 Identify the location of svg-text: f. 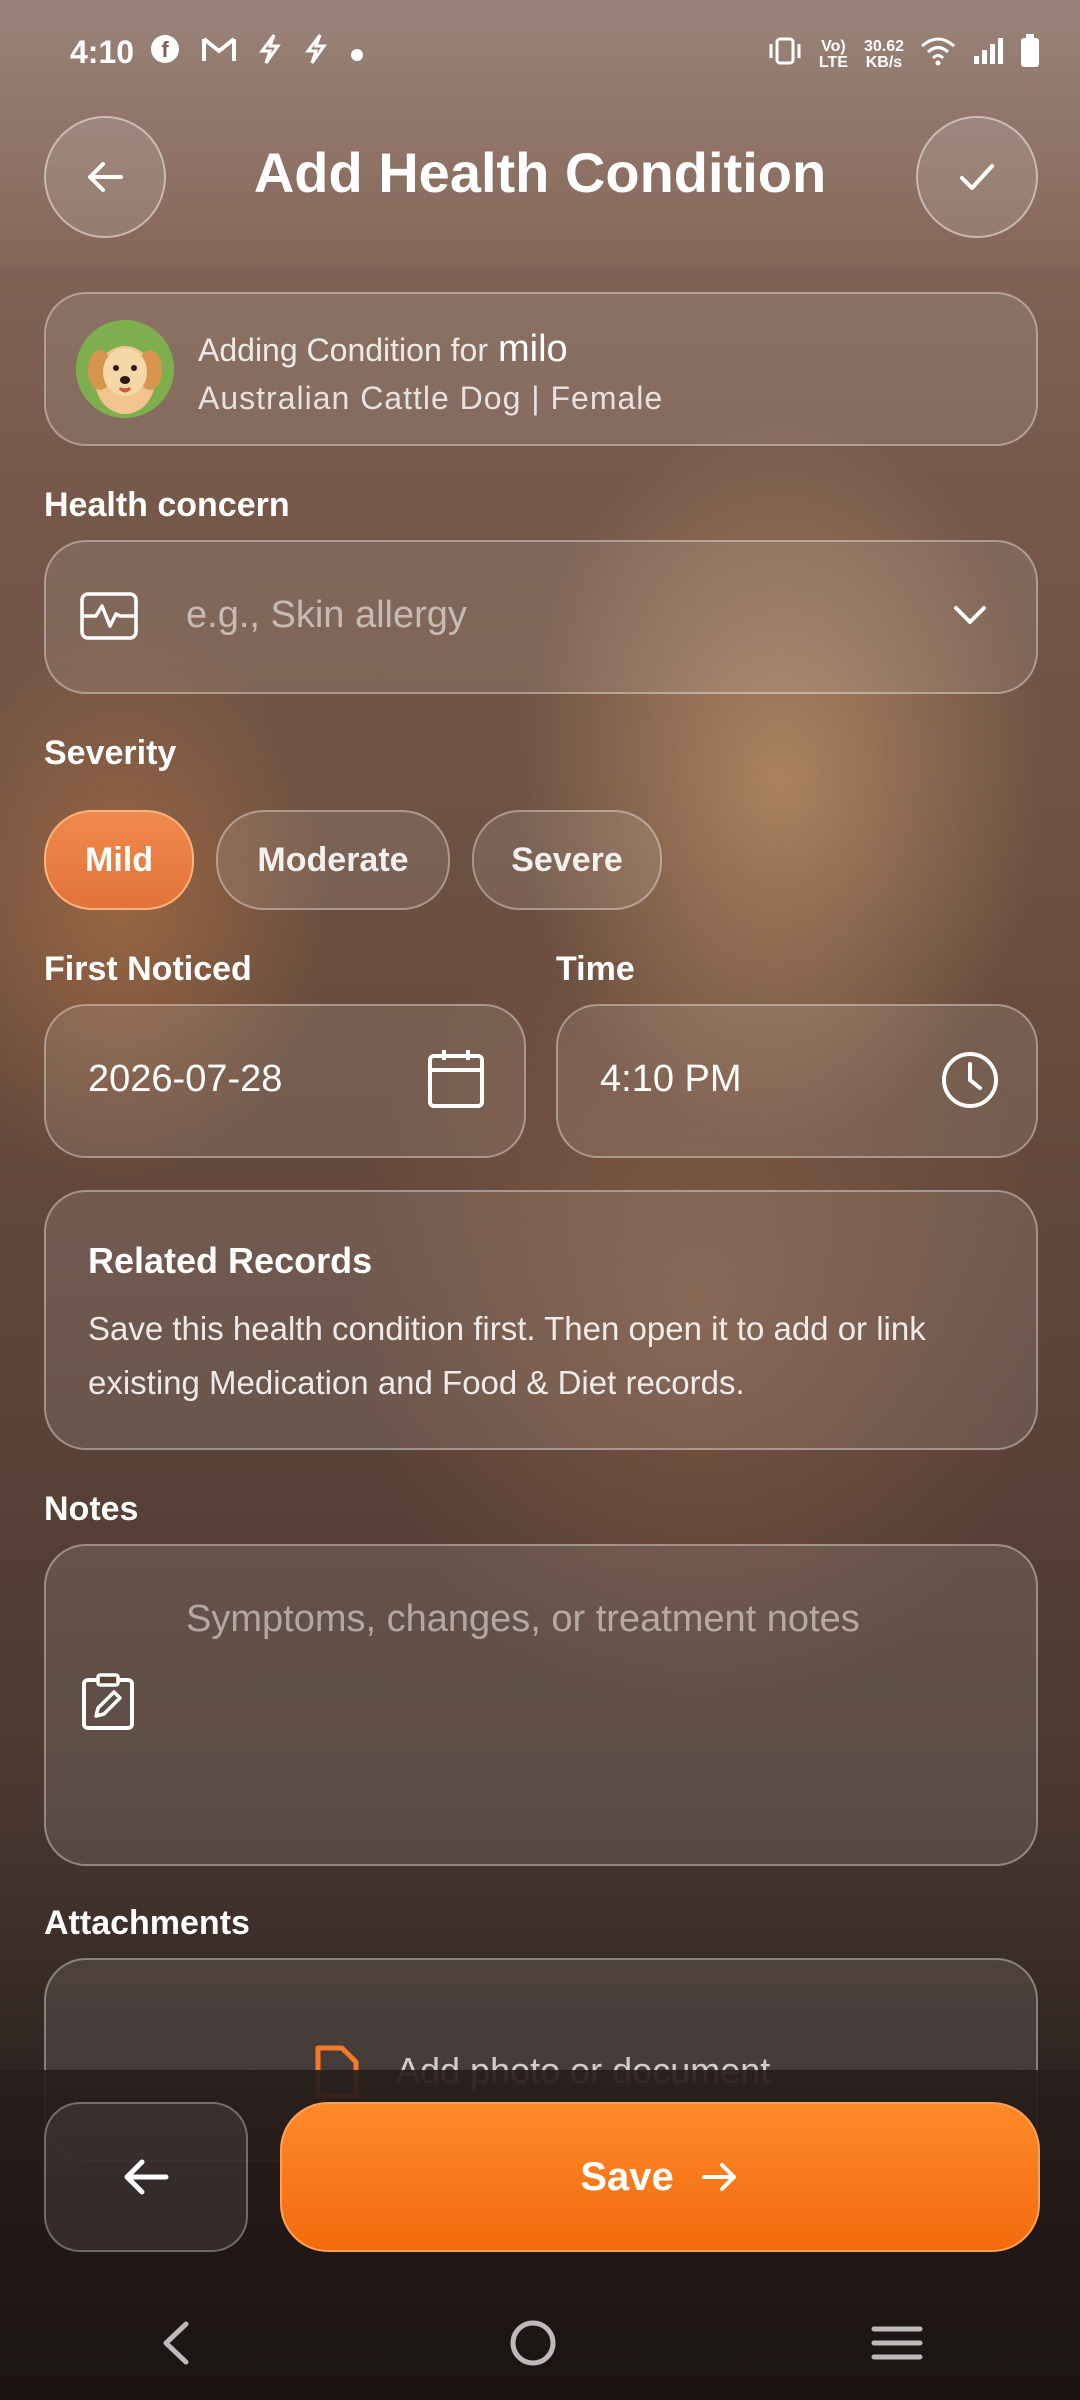
(165, 49).